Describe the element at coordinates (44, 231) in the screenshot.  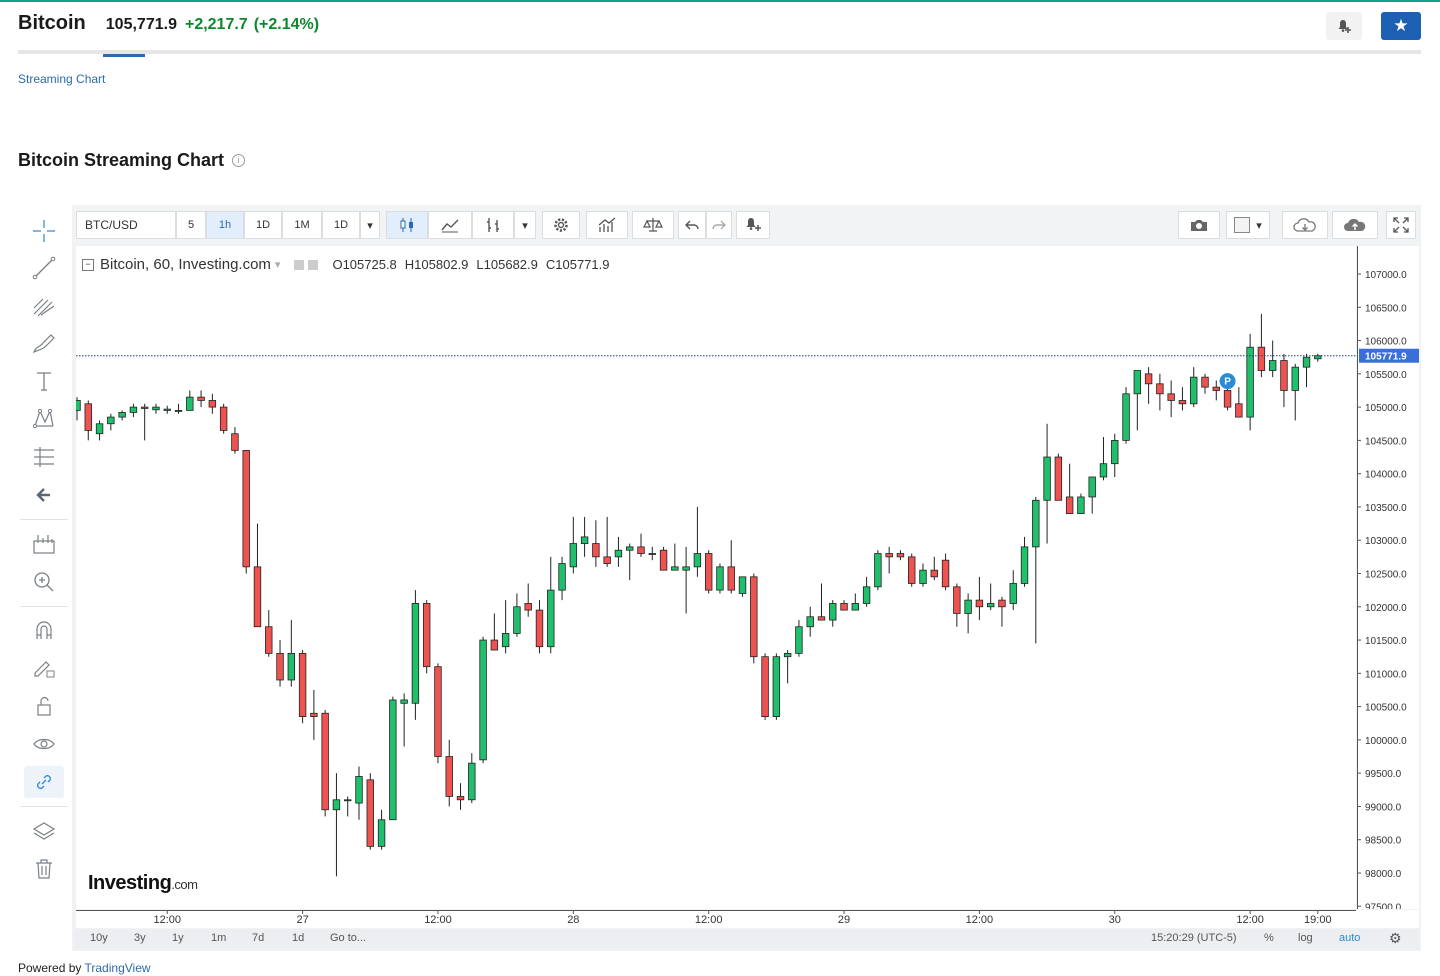
I see `crosshair-tool` at that location.